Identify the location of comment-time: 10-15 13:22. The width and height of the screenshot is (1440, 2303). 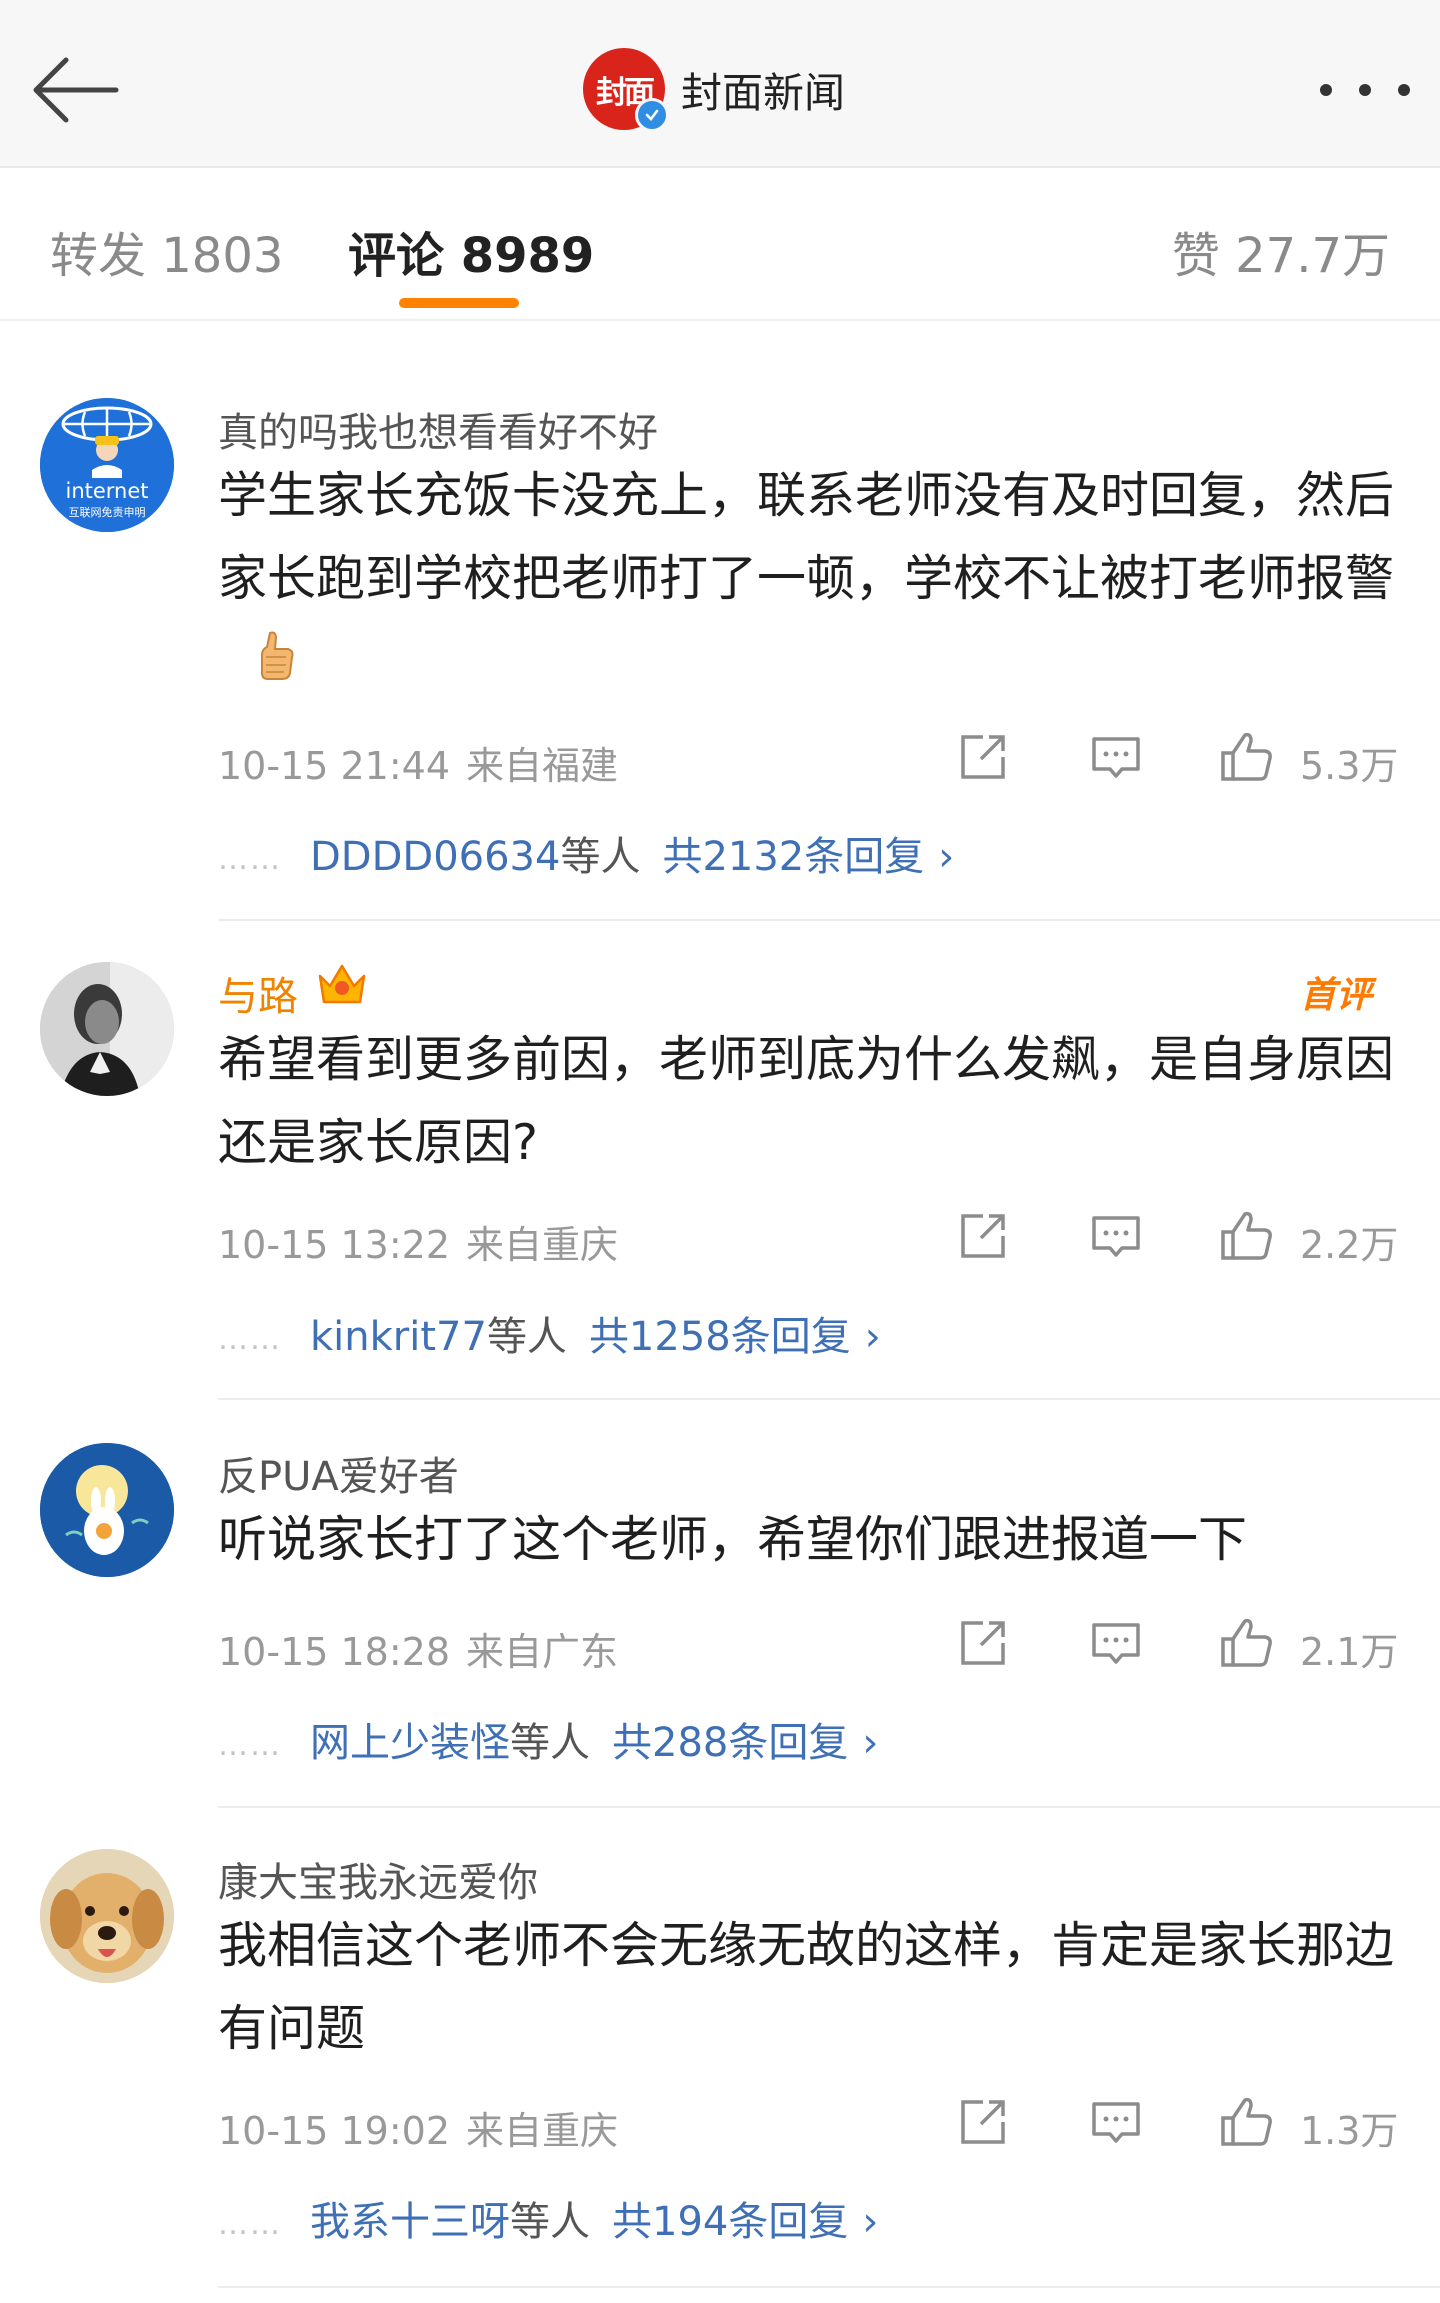
(334, 1245).